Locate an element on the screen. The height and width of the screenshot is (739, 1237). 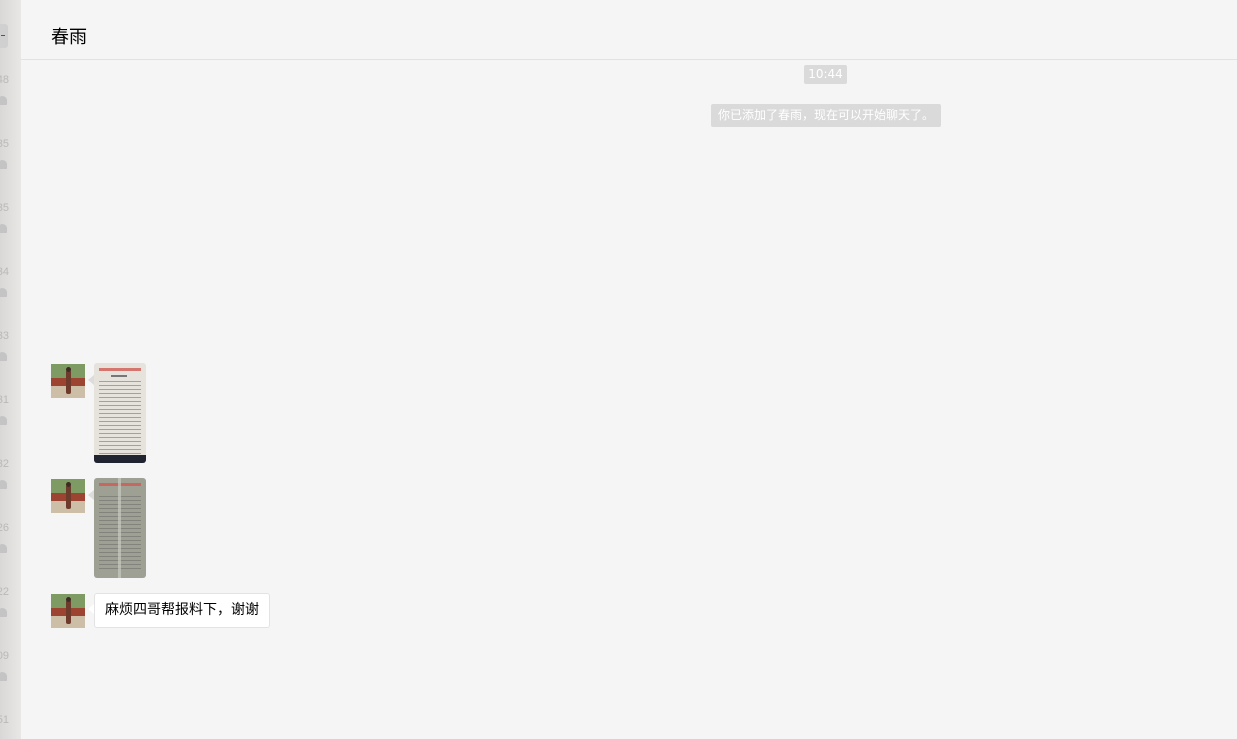
system-notice: 你已添加了春雨，现在可以开始聊天了。 is located at coordinates (826, 115).